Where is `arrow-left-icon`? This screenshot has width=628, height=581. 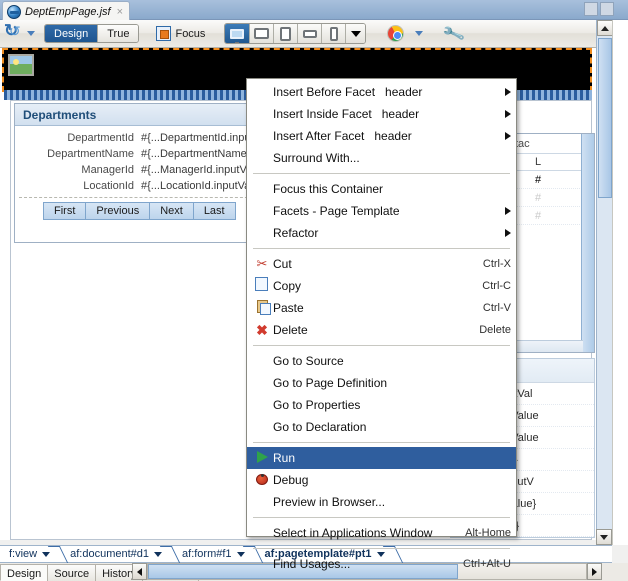
arrow-left-icon is located at coordinates (139, 571).